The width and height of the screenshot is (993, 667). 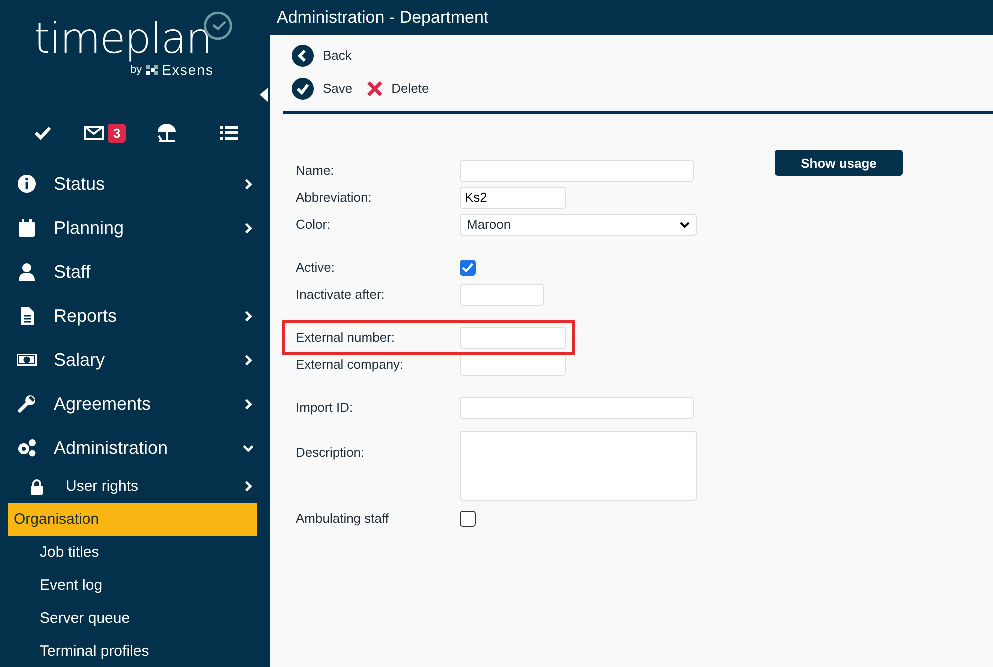 I want to click on input-field: Ks2, so click(x=513, y=197).